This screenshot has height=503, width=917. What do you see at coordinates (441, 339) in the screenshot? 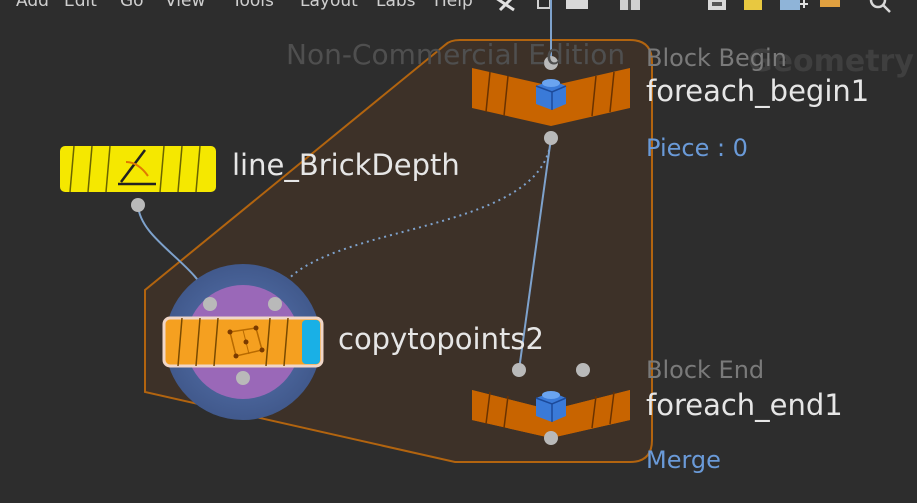
I see `node-name-copy: copytopoints2` at bounding box center [441, 339].